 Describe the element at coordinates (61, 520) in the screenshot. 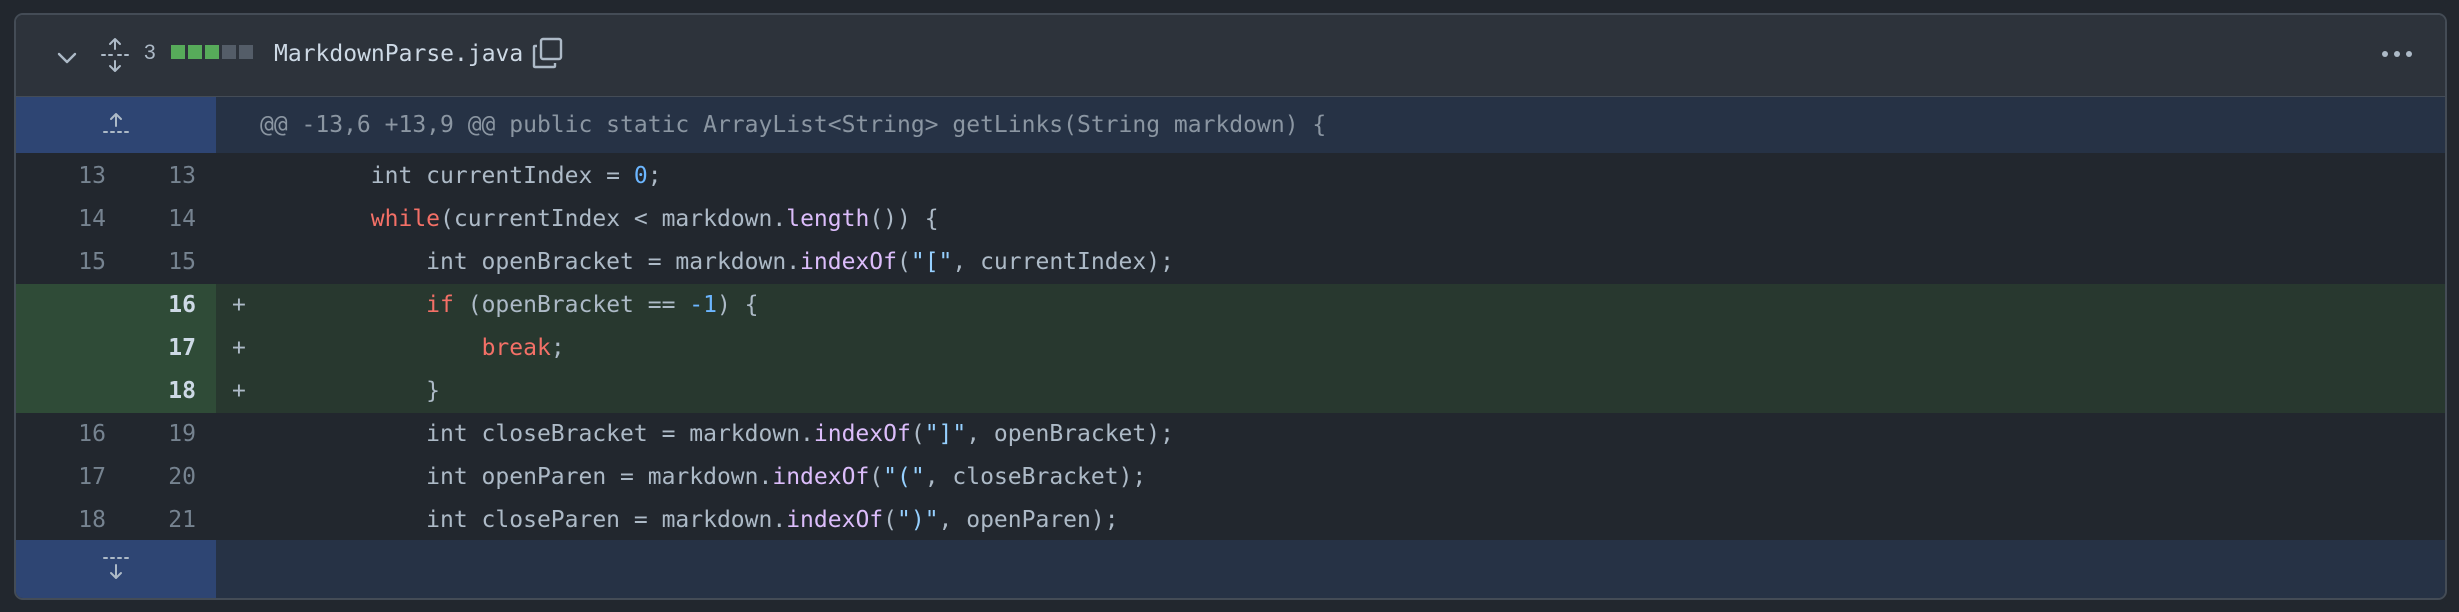

I see `old-line-number: 18` at that location.